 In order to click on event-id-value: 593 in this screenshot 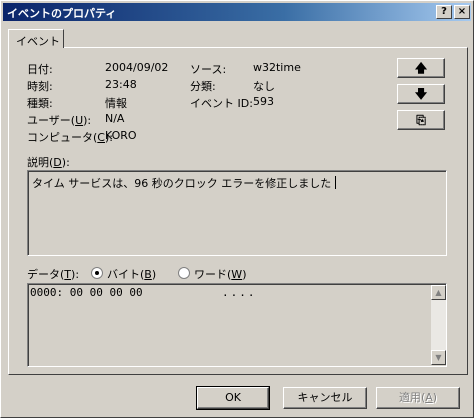, I will do `click(263, 101)`.